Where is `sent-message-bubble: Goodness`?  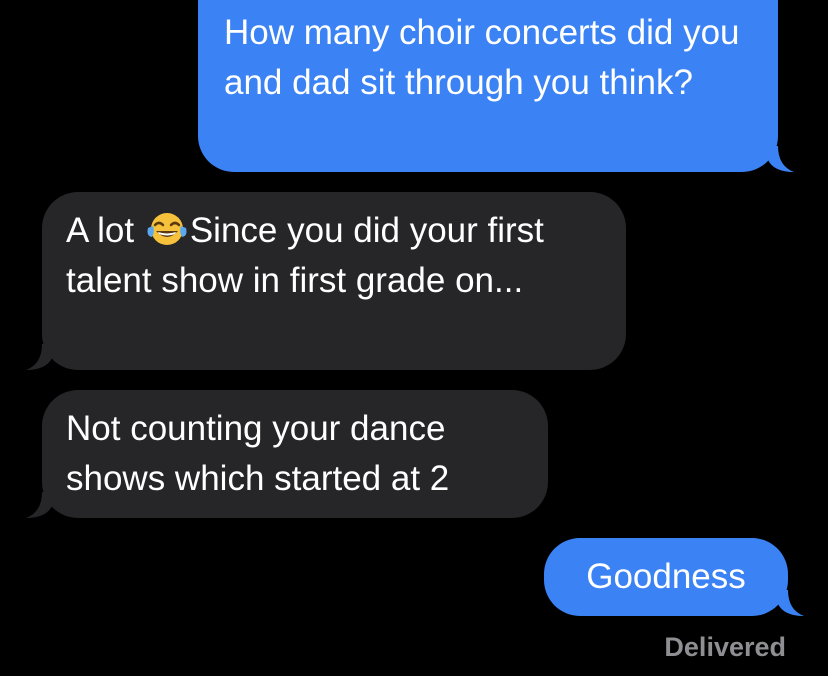 sent-message-bubble: Goodness is located at coordinates (674, 577).